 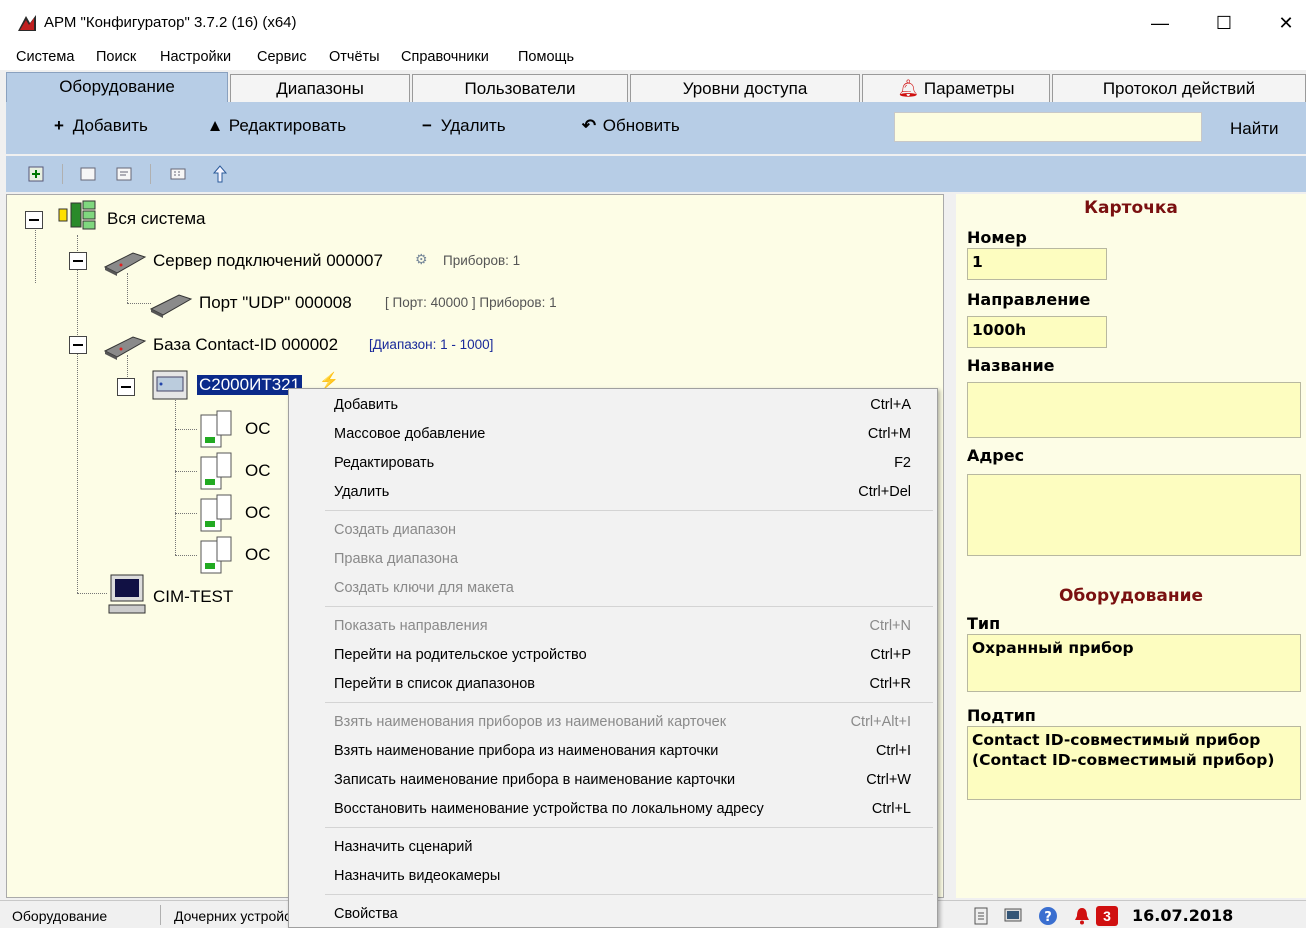 I want to click on tree-node-base: База Contact-ID 000002, so click(x=245, y=345).